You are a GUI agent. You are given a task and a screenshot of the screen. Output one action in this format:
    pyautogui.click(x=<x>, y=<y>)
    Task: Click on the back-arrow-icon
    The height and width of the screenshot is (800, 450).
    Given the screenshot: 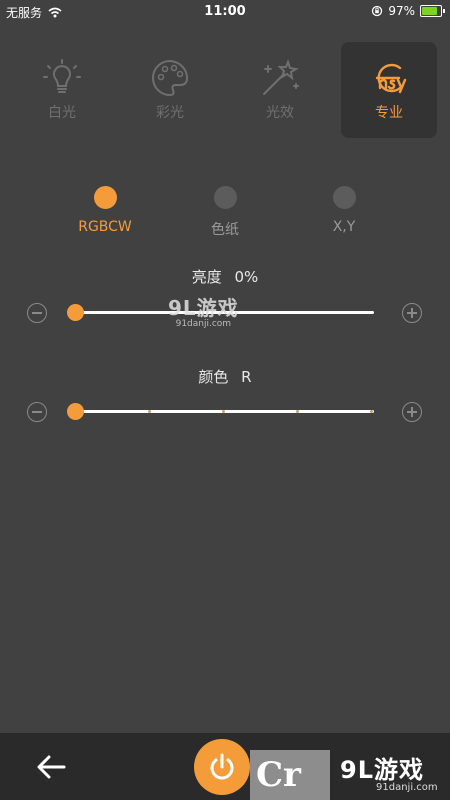 What is the action you would take?
    pyautogui.click(x=52, y=767)
    